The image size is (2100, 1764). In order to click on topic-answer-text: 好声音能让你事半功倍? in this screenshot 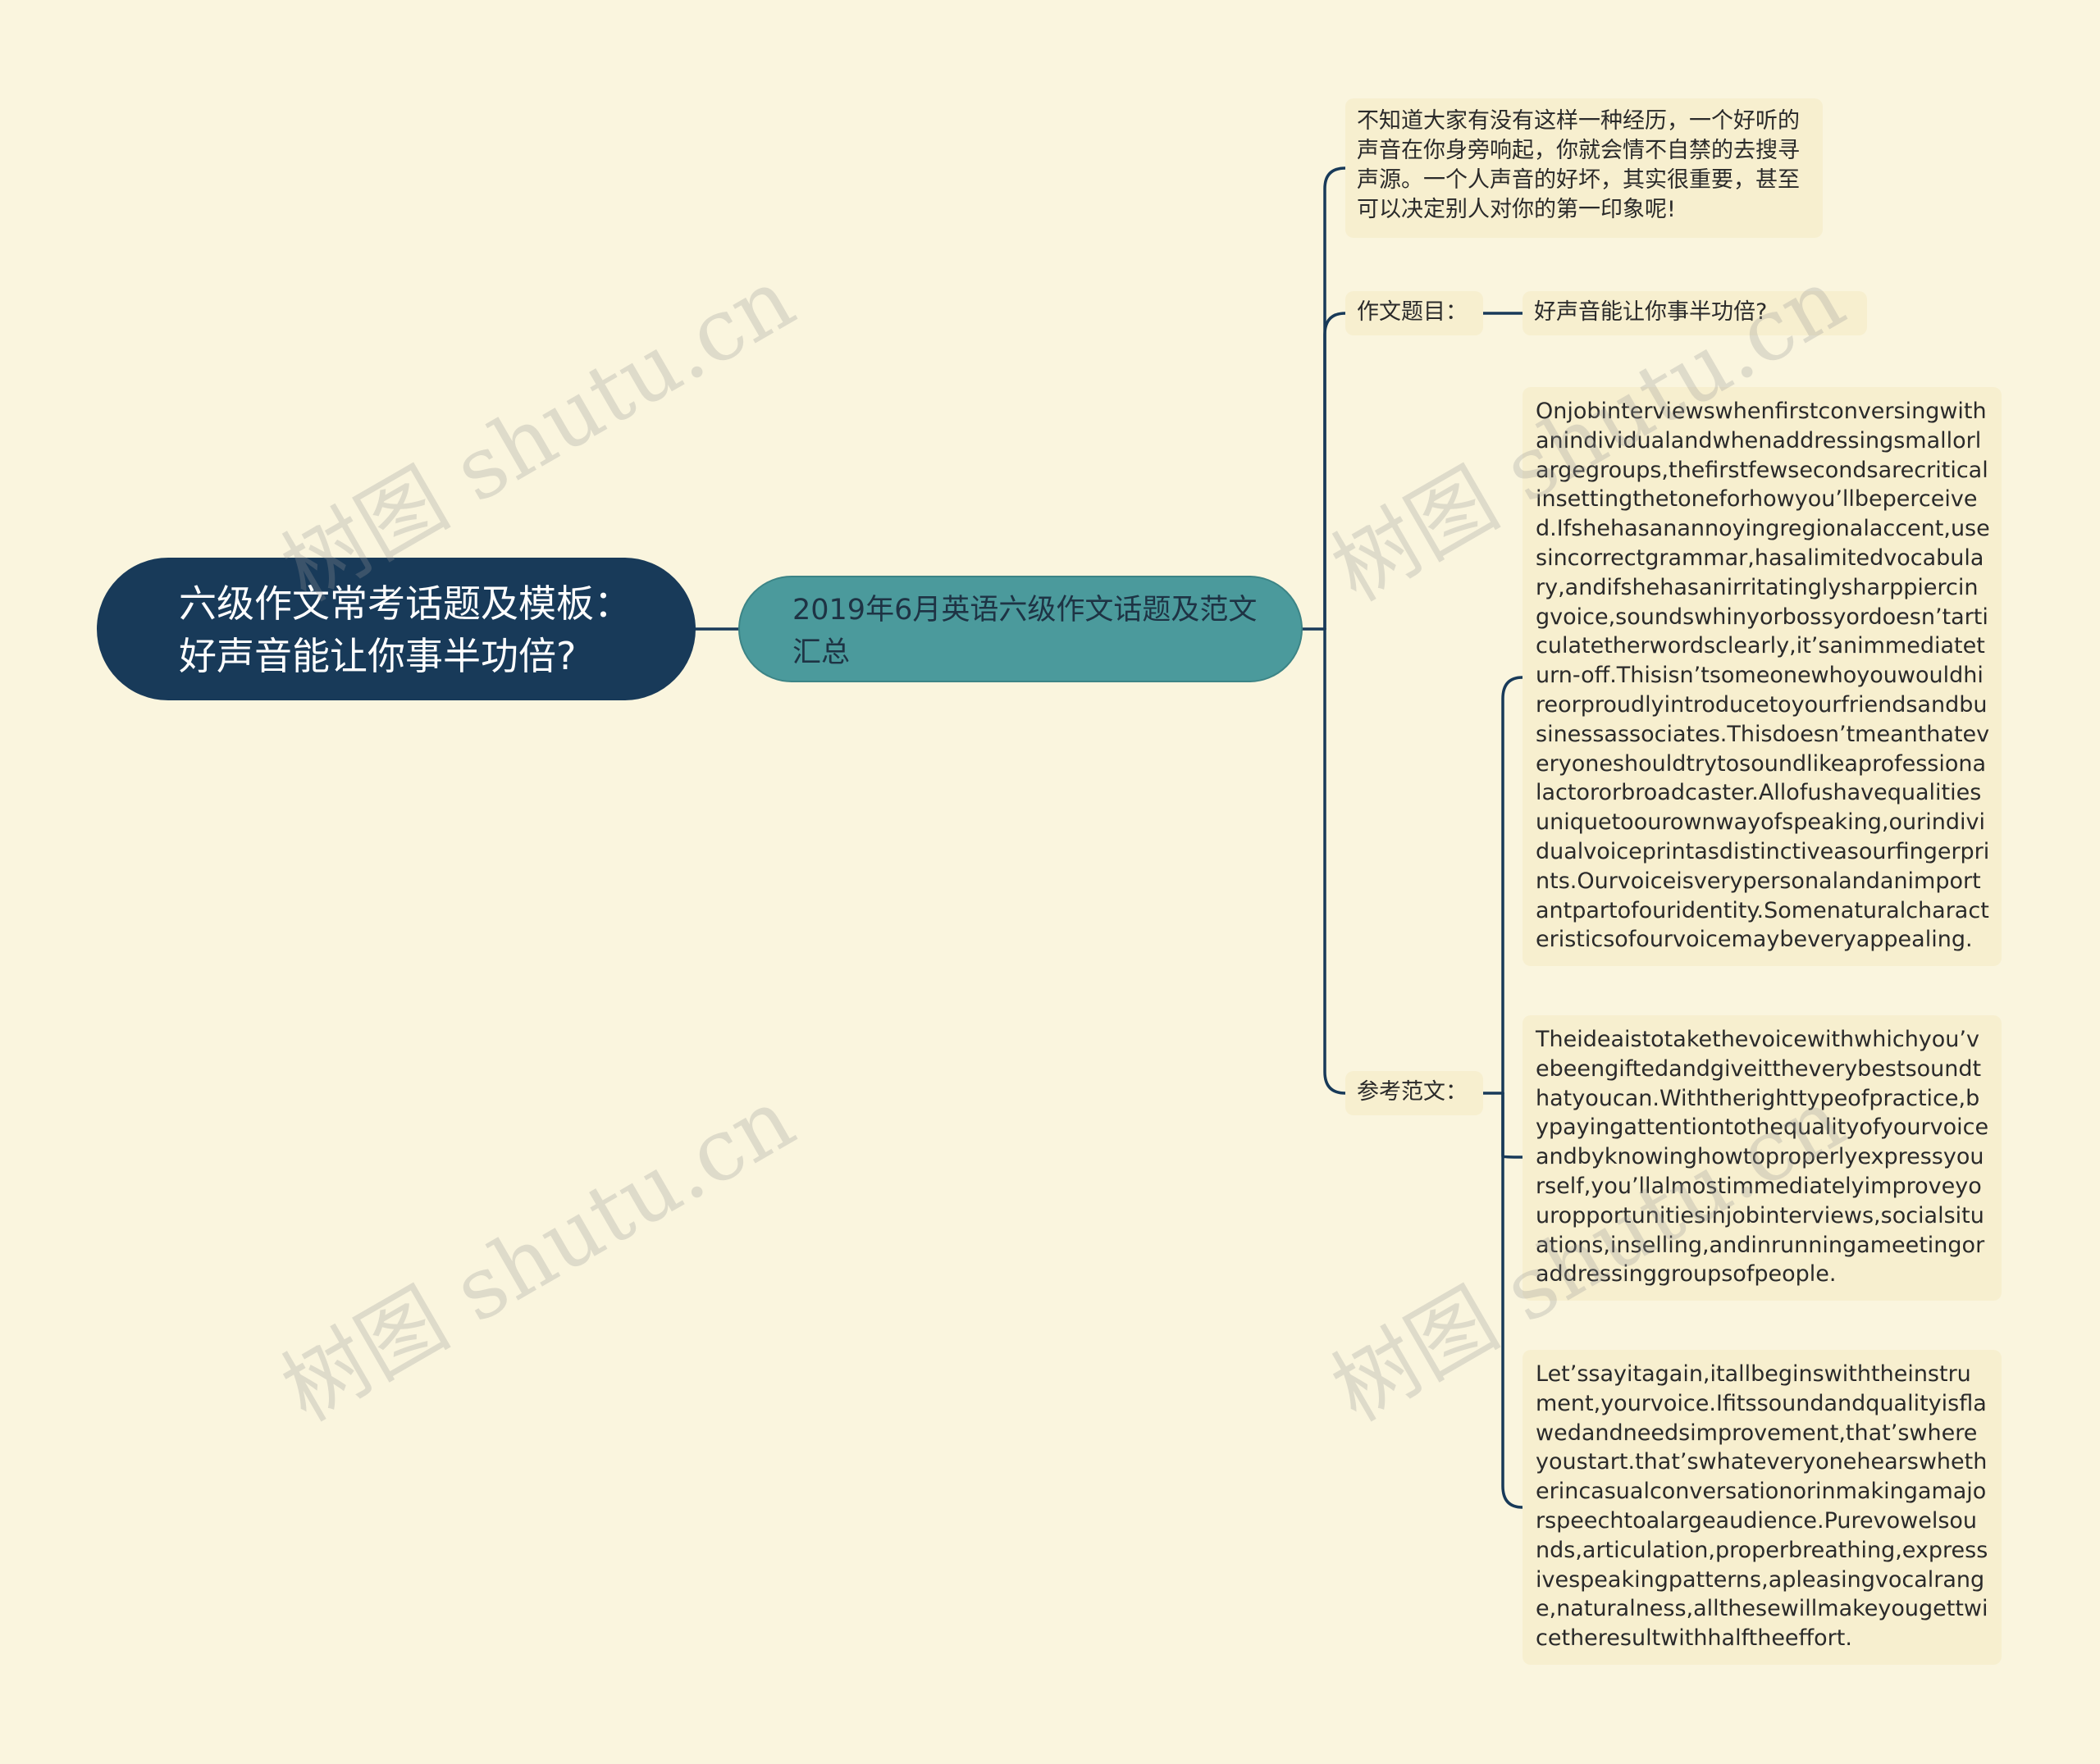, I will do `click(1651, 312)`.